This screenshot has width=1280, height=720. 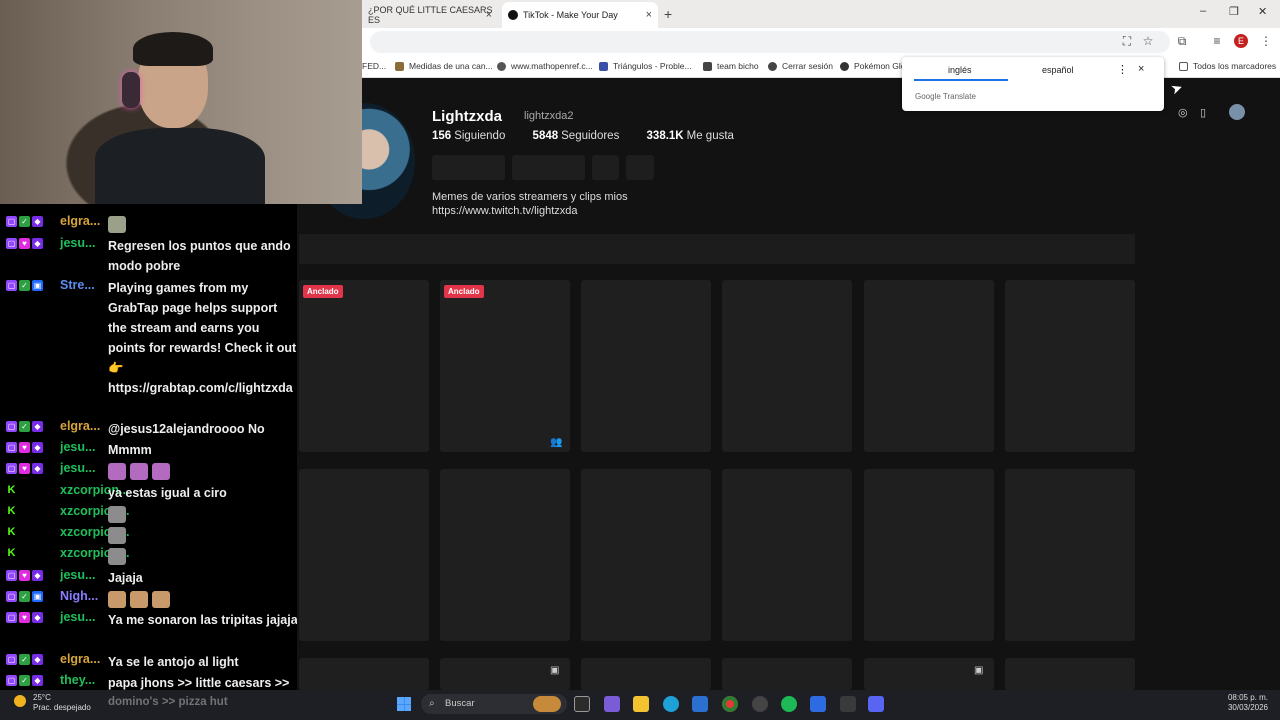 I want to click on media-icon: ≡, so click(x=1217, y=41).